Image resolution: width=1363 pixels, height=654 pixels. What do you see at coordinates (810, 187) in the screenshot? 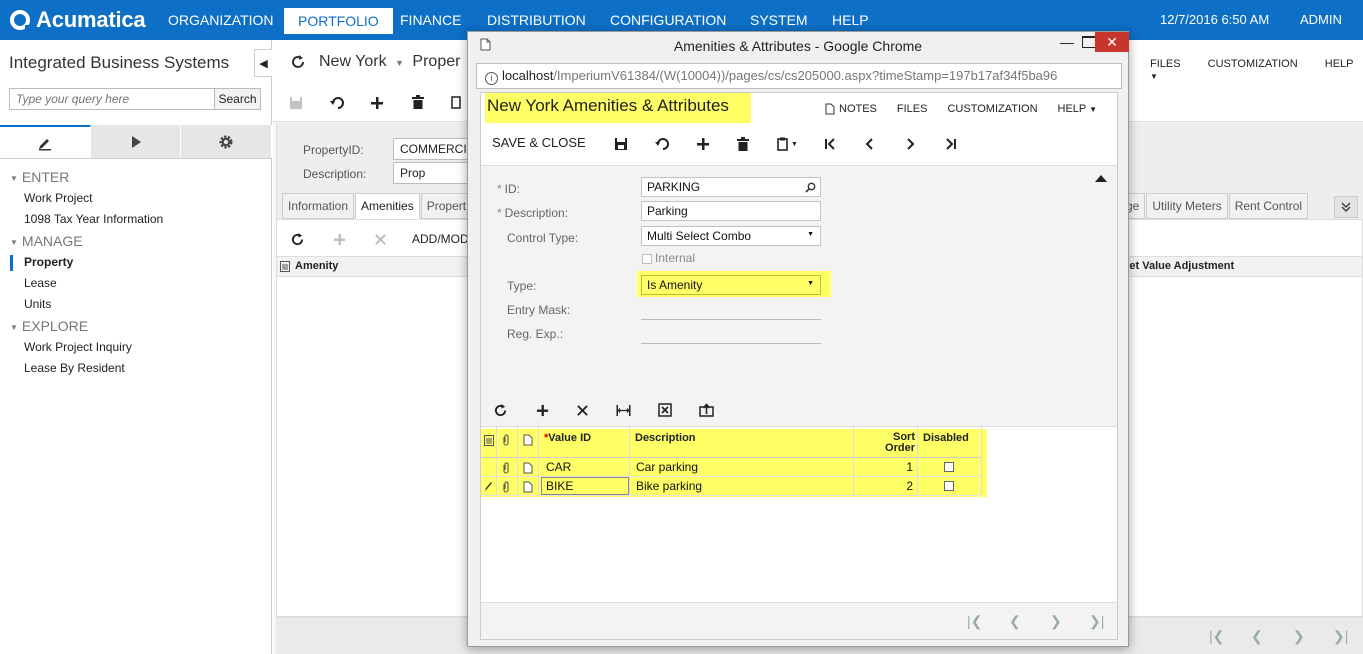
I see `search-icon` at bounding box center [810, 187].